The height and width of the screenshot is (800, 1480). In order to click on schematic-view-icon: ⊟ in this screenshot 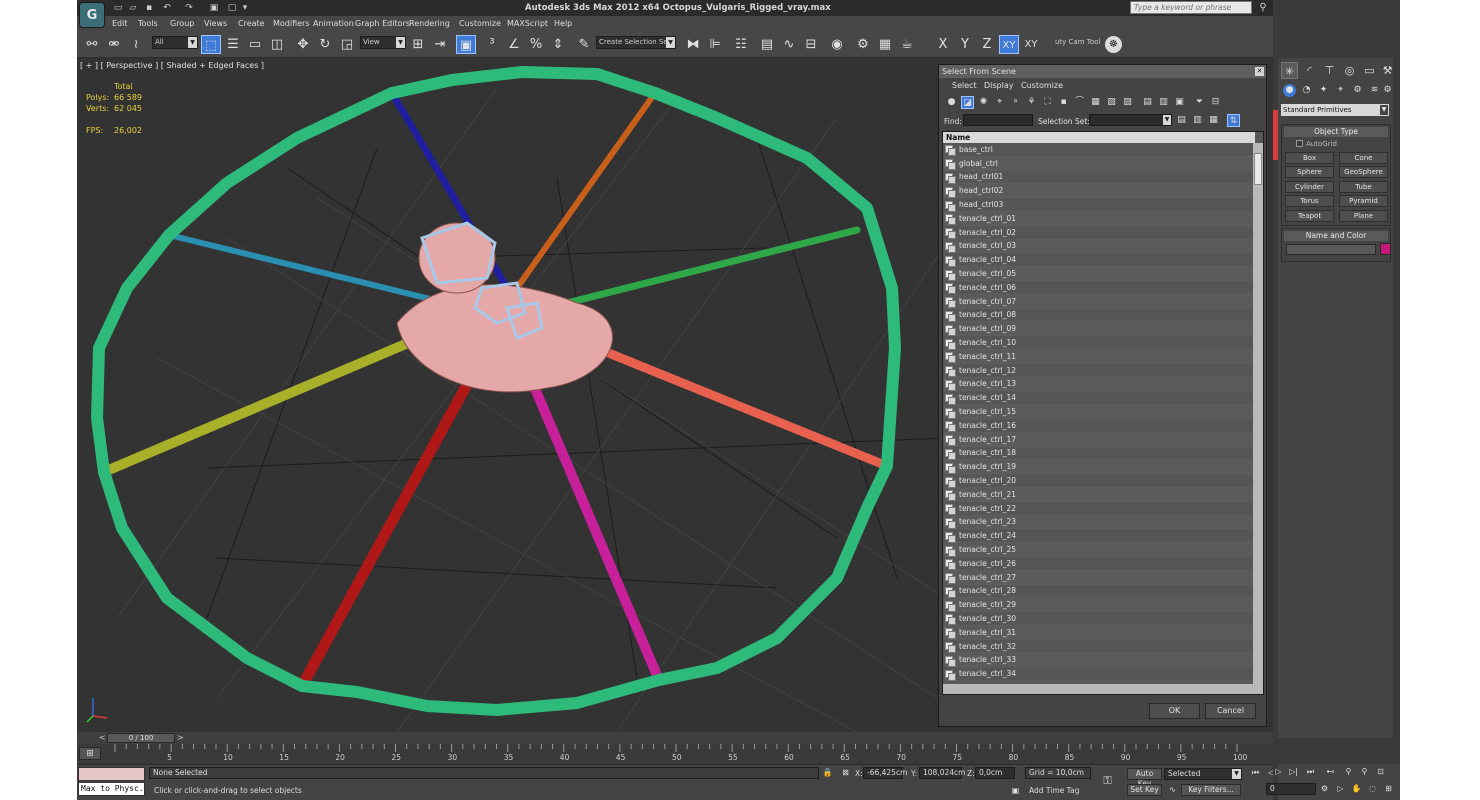, I will do `click(811, 44)`.